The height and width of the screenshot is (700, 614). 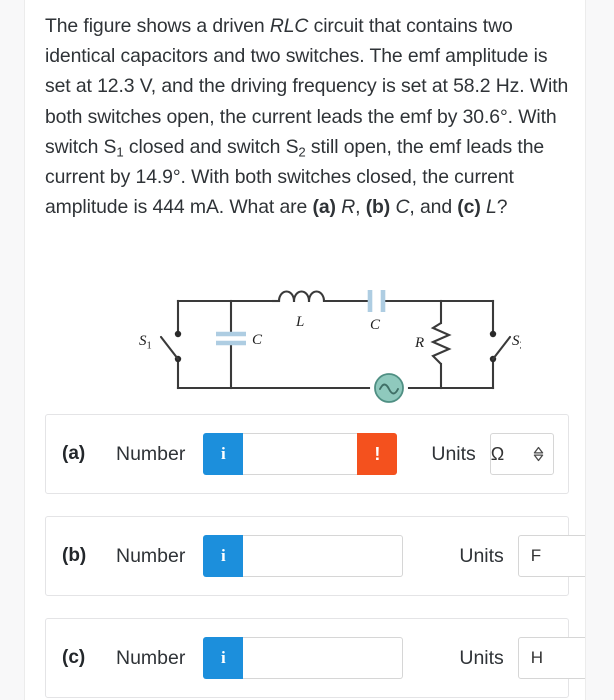 What do you see at coordinates (497, 453) in the screenshot?
I see `units-value-a: Ω` at bounding box center [497, 453].